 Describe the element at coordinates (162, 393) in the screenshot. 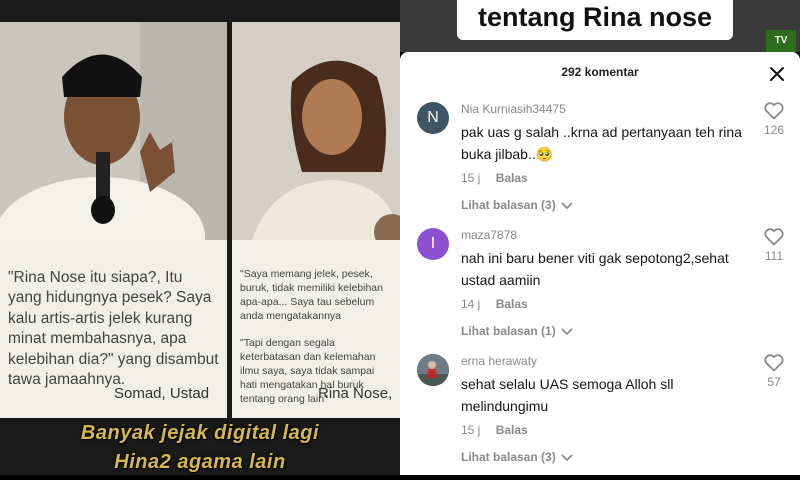

I see `left-credit: Somad, Ustad` at that location.